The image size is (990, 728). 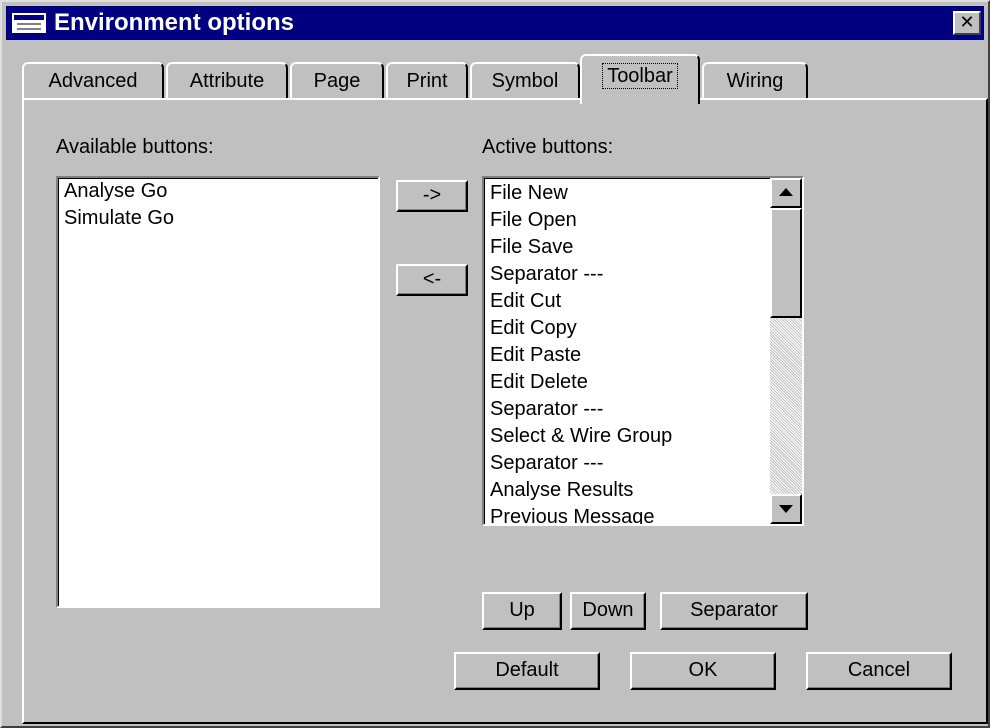 What do you see at coordinates (522, 611) in the screenshot?
I see `up-button: Up` at bounding box center [522, 611].